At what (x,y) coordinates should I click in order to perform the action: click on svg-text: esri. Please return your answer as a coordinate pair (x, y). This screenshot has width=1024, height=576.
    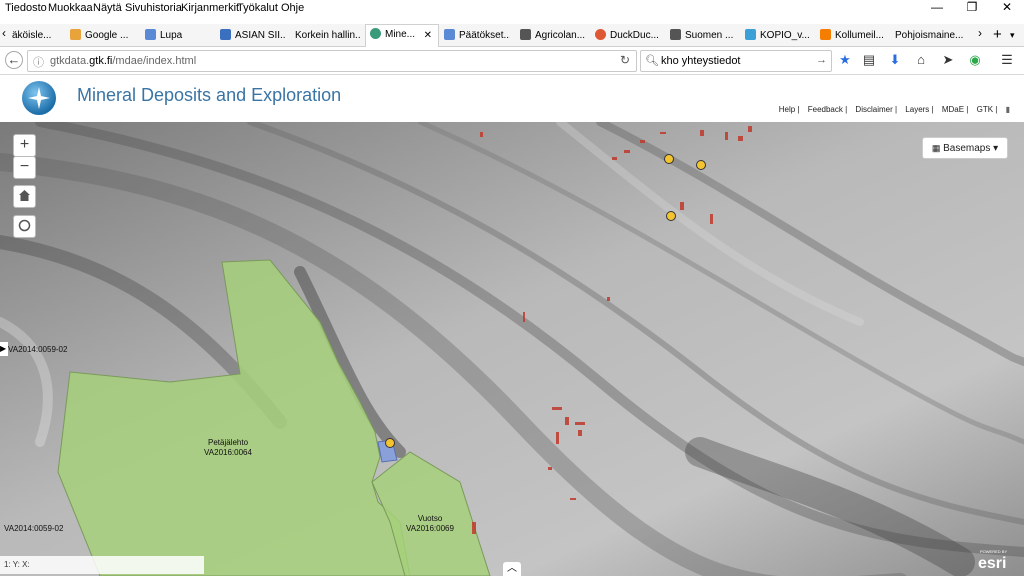
    Looking at the image, I should click on (992, 563).